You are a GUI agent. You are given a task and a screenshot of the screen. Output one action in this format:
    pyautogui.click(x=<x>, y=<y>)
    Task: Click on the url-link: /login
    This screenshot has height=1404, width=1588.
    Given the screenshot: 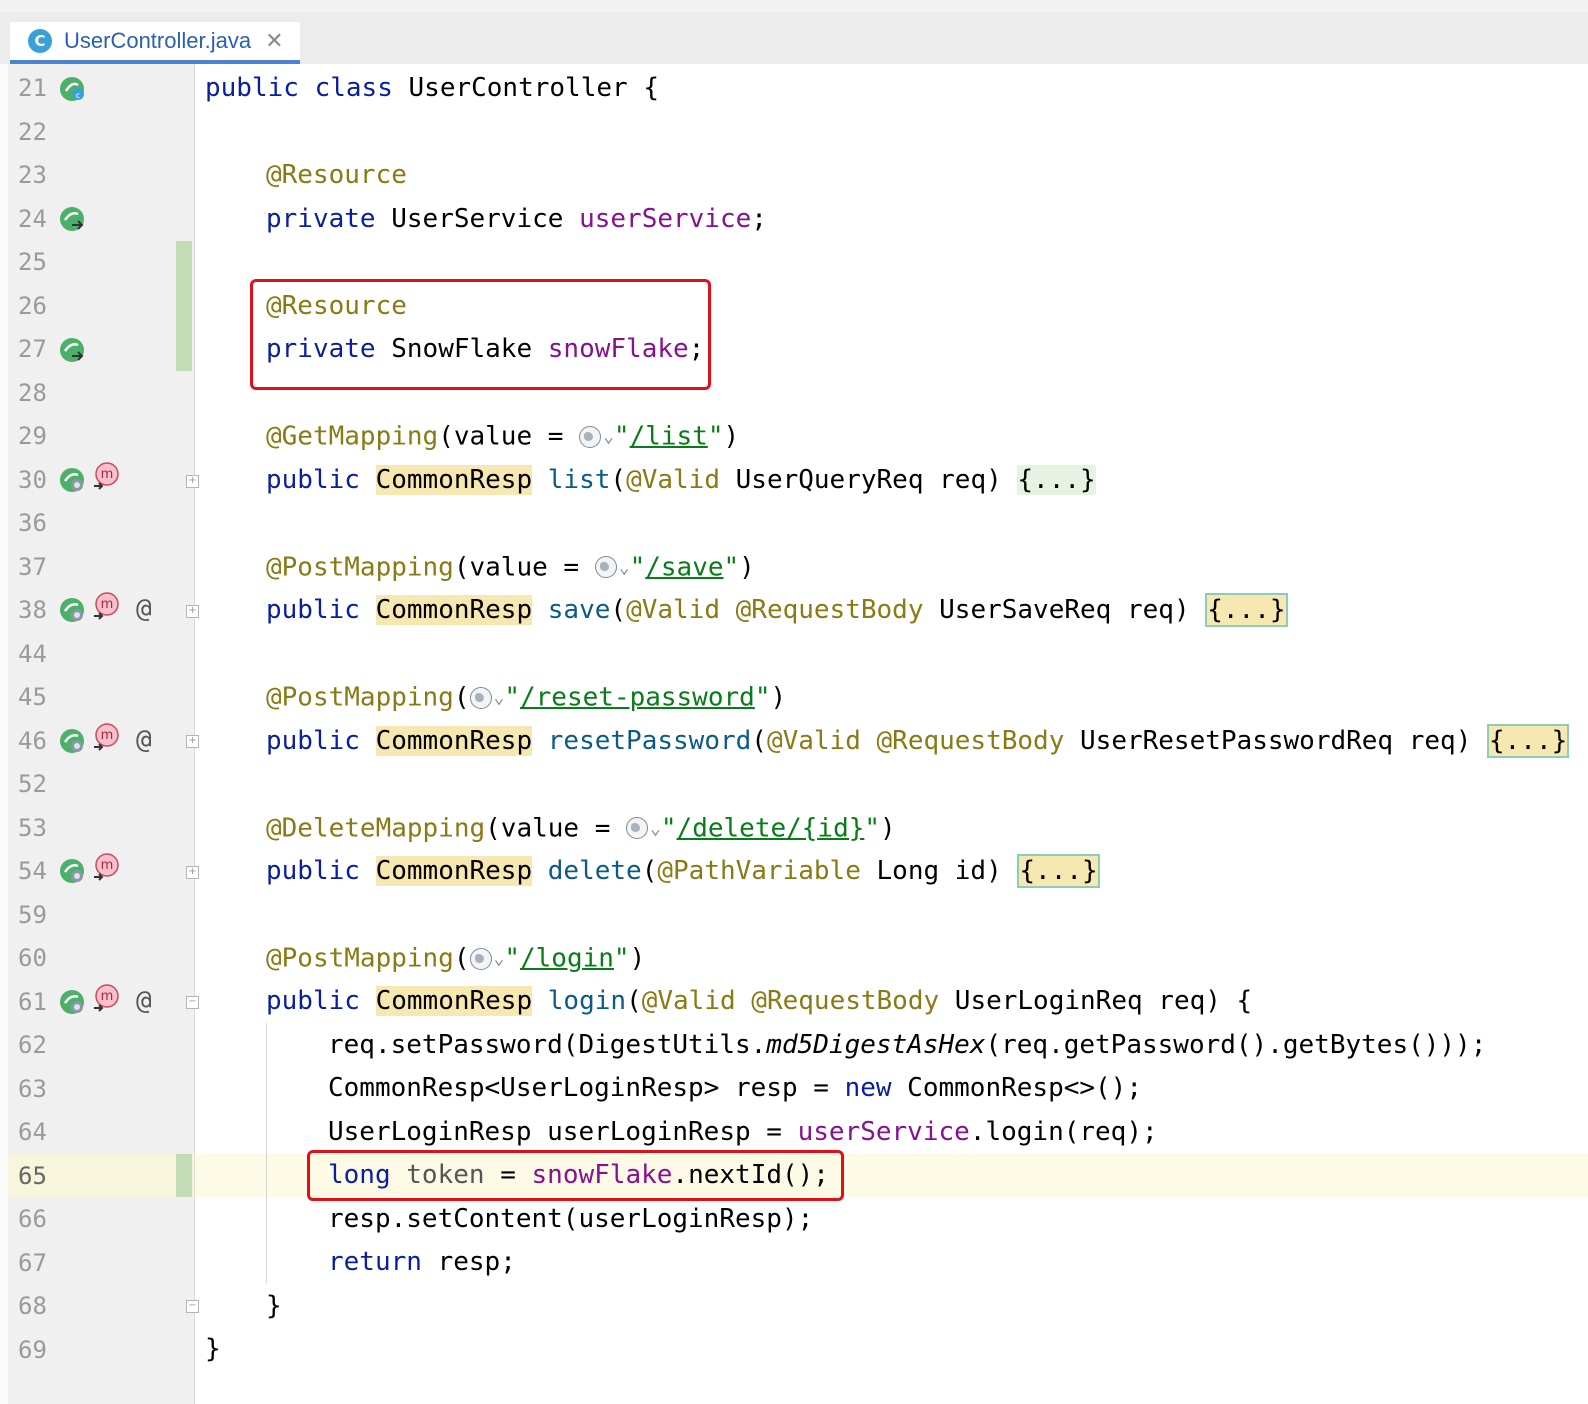 What is the action you would take?
    pyautogui.click(x=567, y=958)
    